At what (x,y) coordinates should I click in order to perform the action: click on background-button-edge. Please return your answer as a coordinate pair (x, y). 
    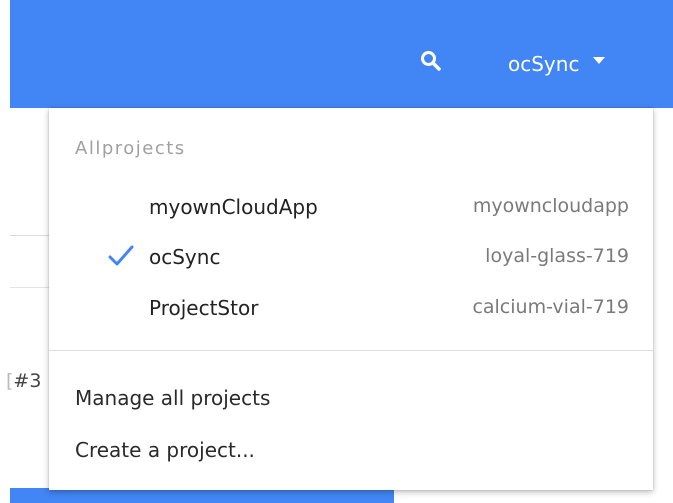
    Looking at the image, I should click on (202, 495).